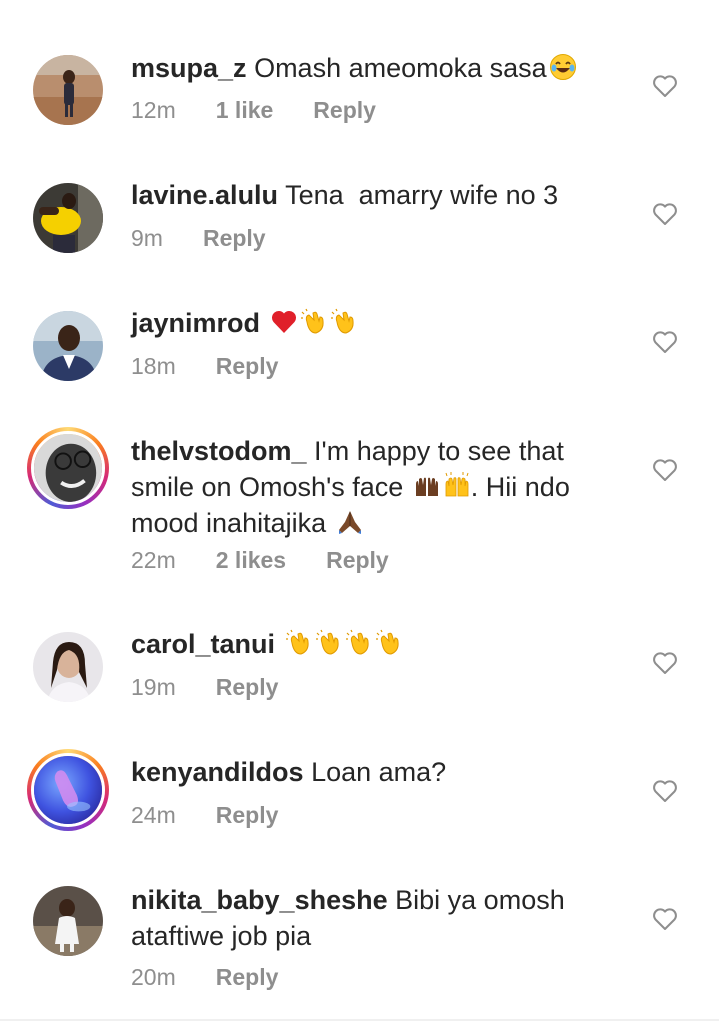  Describe the element at coordinates (153, 110) in the screenshot. I see `comment-time: 12m` at that location.